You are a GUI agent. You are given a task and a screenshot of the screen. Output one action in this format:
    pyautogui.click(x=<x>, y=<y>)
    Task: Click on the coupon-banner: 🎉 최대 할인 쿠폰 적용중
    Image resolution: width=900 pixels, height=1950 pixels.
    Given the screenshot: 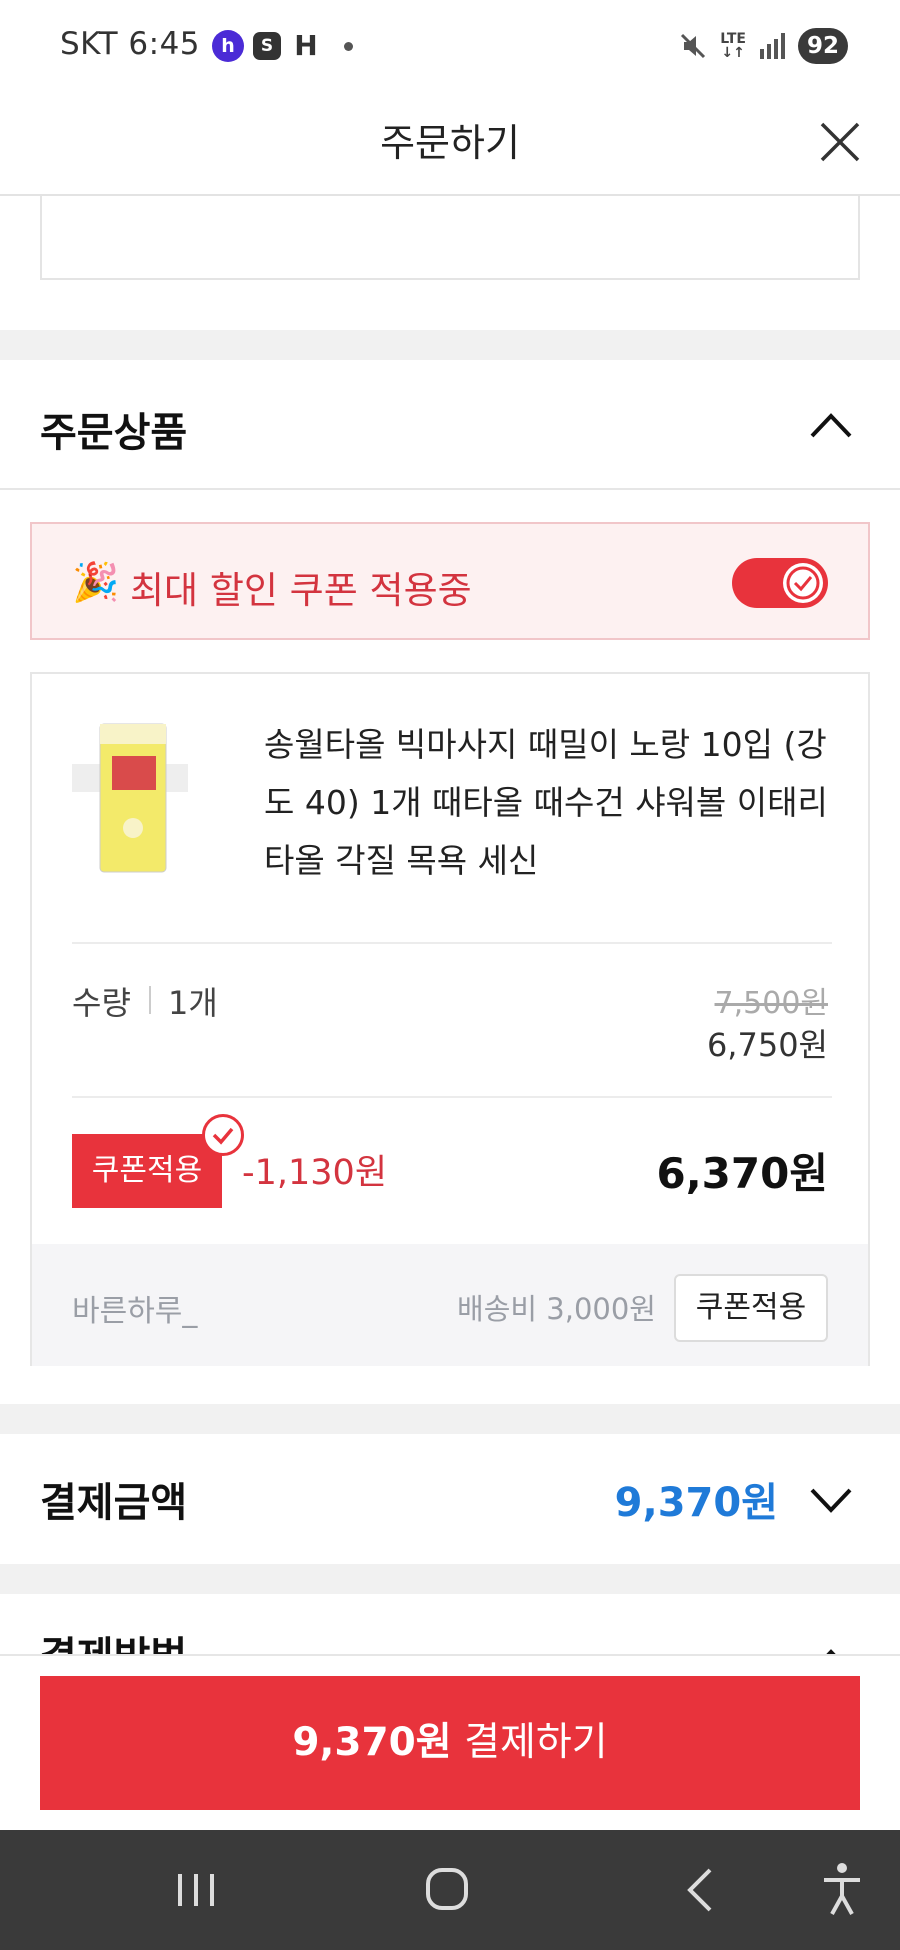 What is the action you would take?
    pyautogui.click(x=450, y=581)
    